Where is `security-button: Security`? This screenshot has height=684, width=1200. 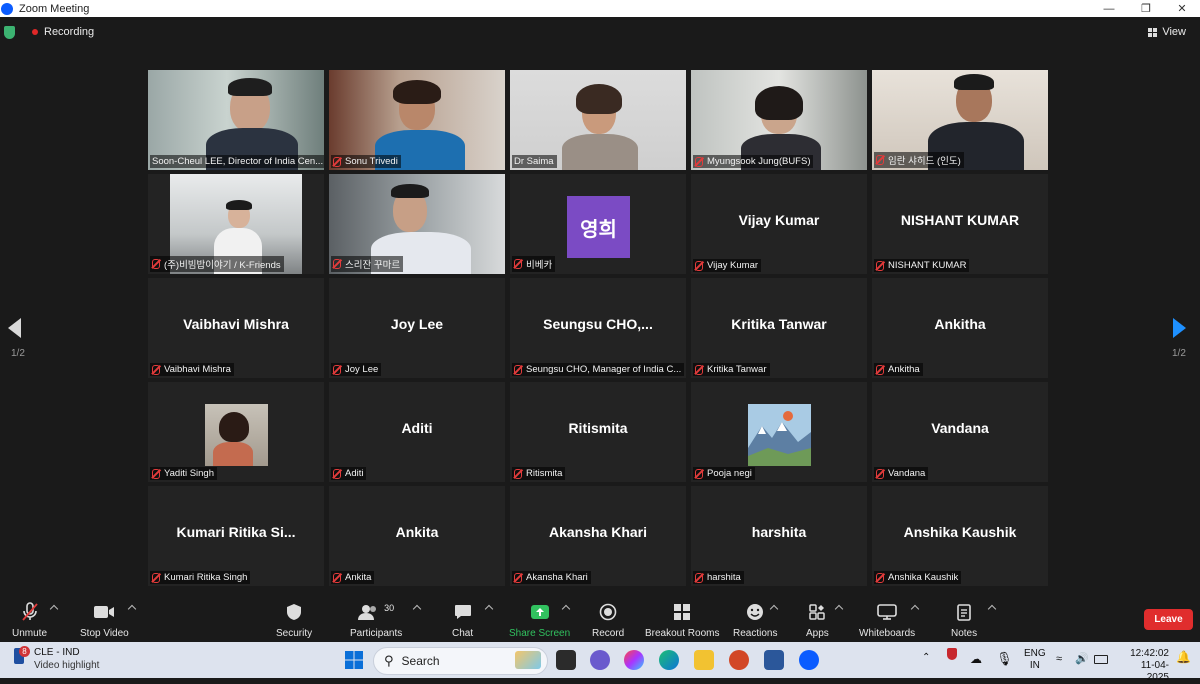
security-button: Security is located at coordinates (294, 620).